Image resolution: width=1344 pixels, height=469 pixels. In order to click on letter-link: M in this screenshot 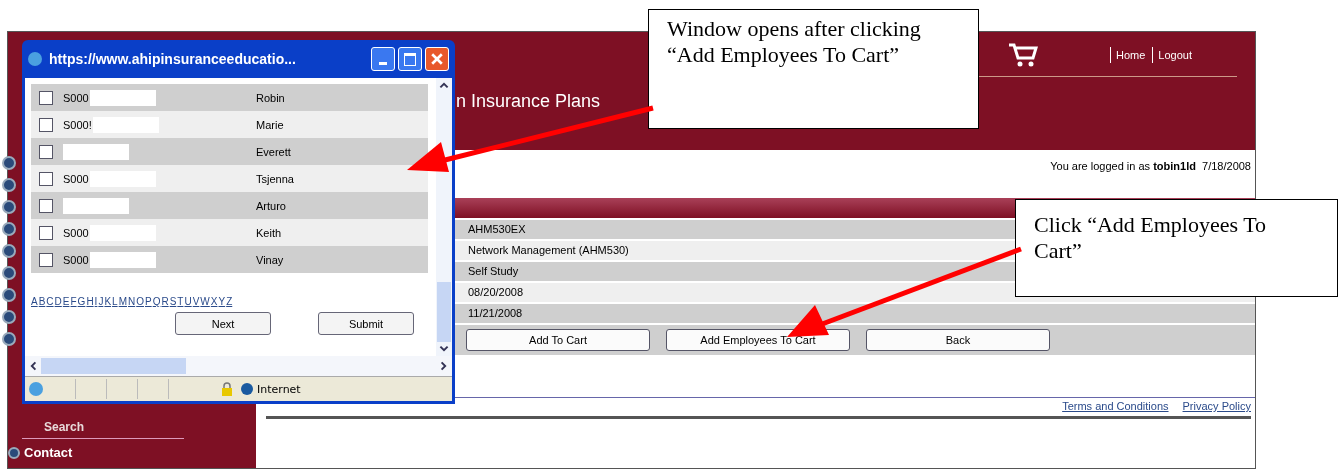, I will do `click(122, 301)`.